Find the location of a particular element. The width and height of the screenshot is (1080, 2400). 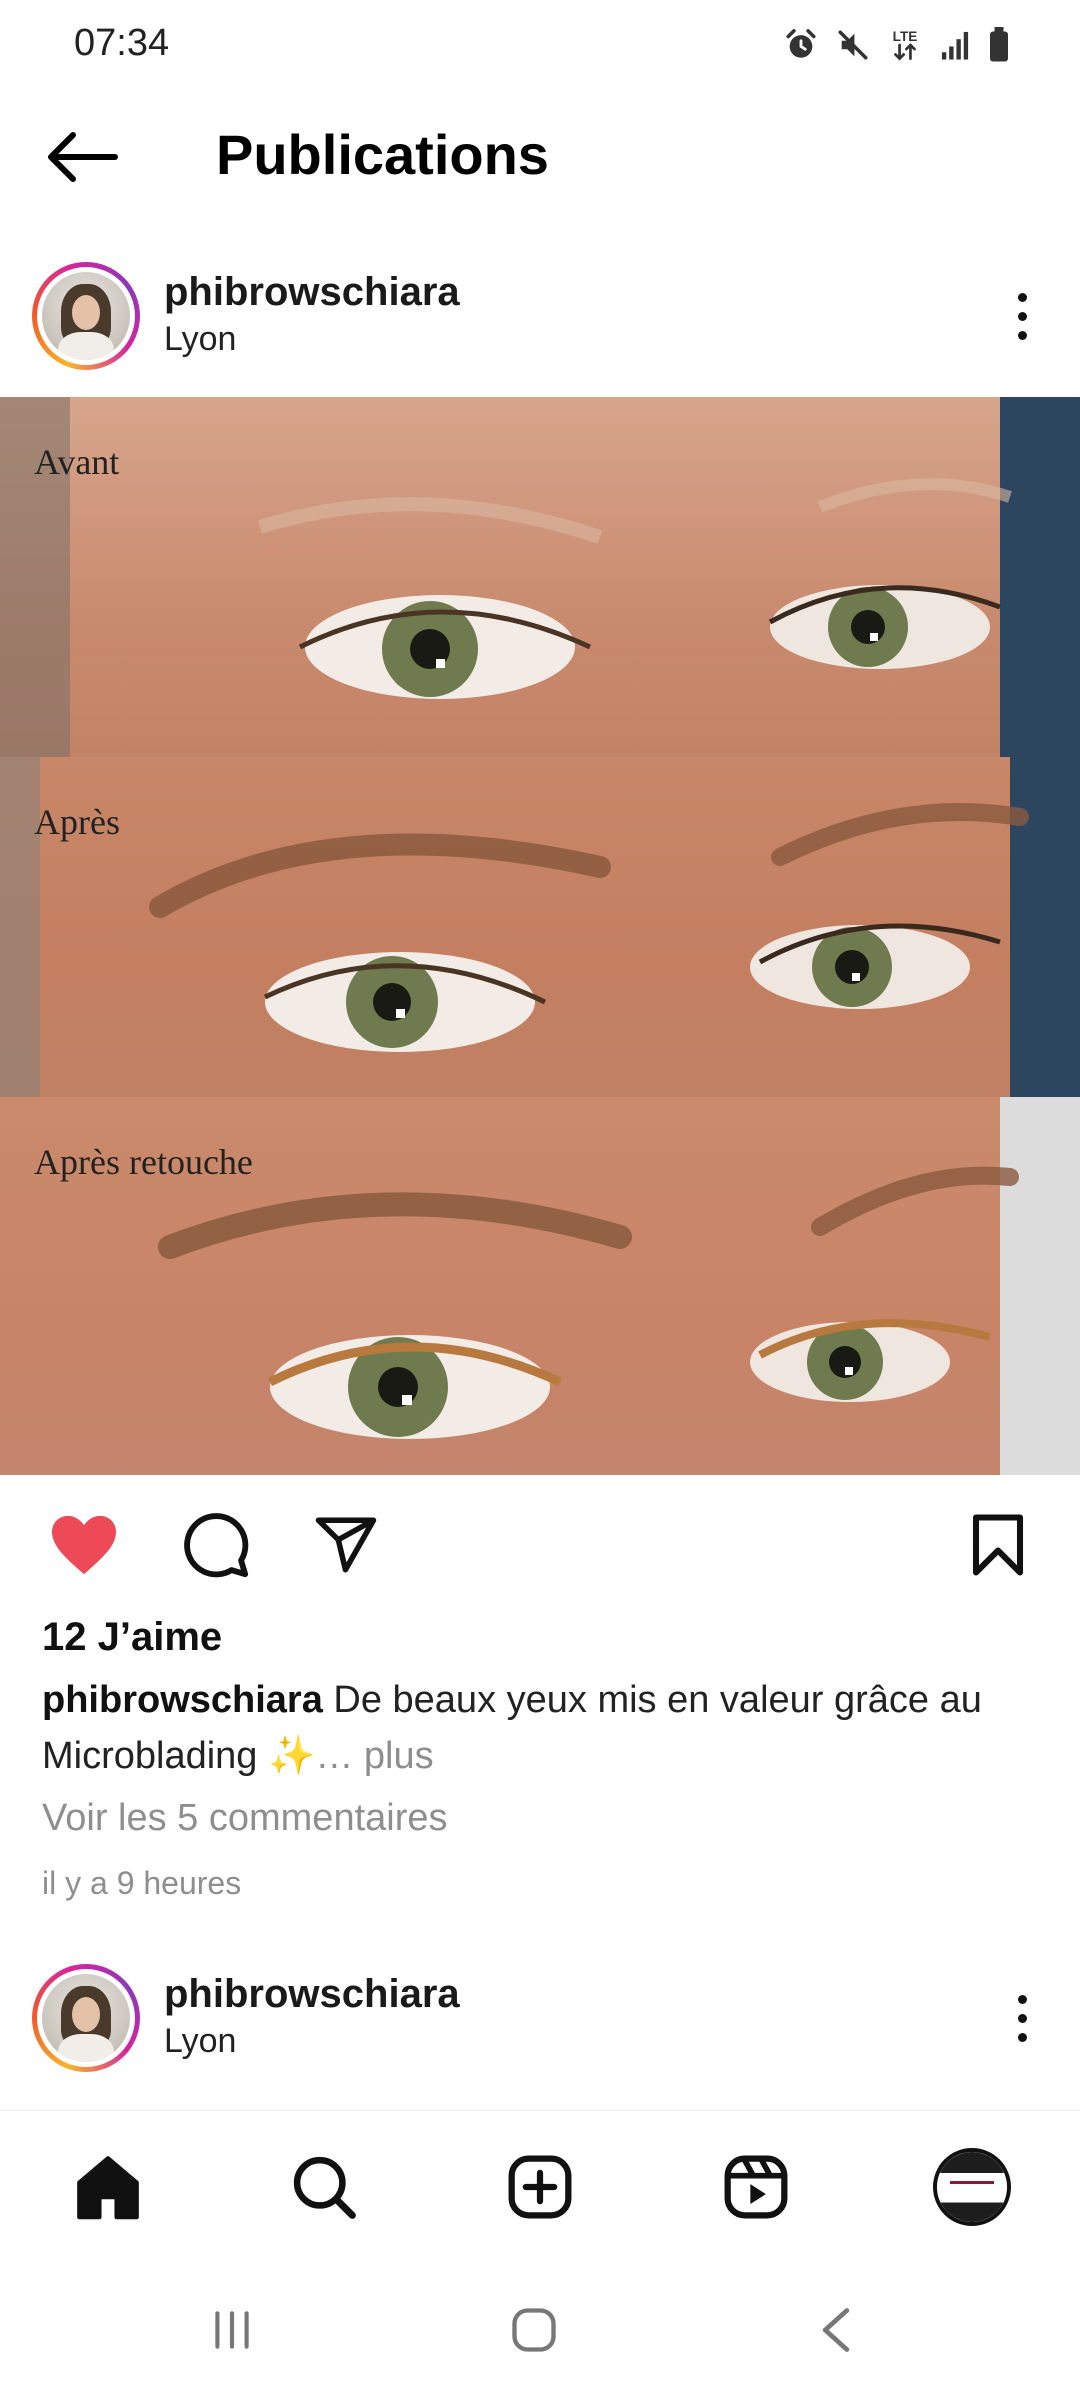

bottom-nav is located at coordinates (540, 2185).